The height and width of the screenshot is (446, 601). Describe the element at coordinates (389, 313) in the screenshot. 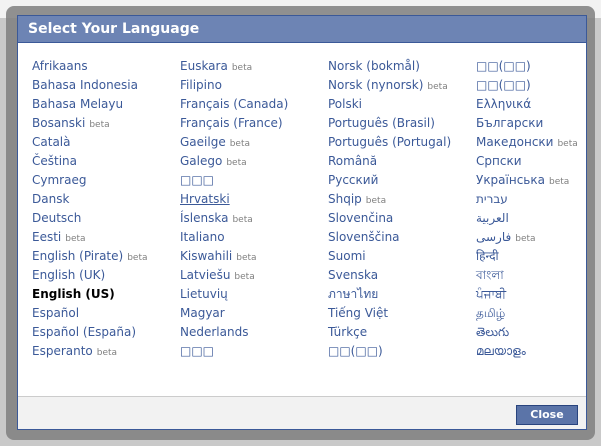

I see `language-option: Tiếng Việt` at that location.